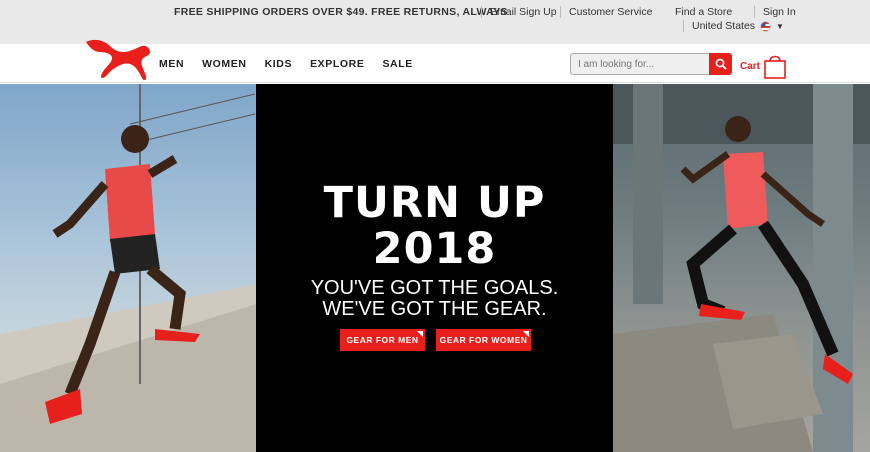  Describe the element at coordinates (171, 64) in the screenshot. I see `nav-item-men: MEN` at that location.